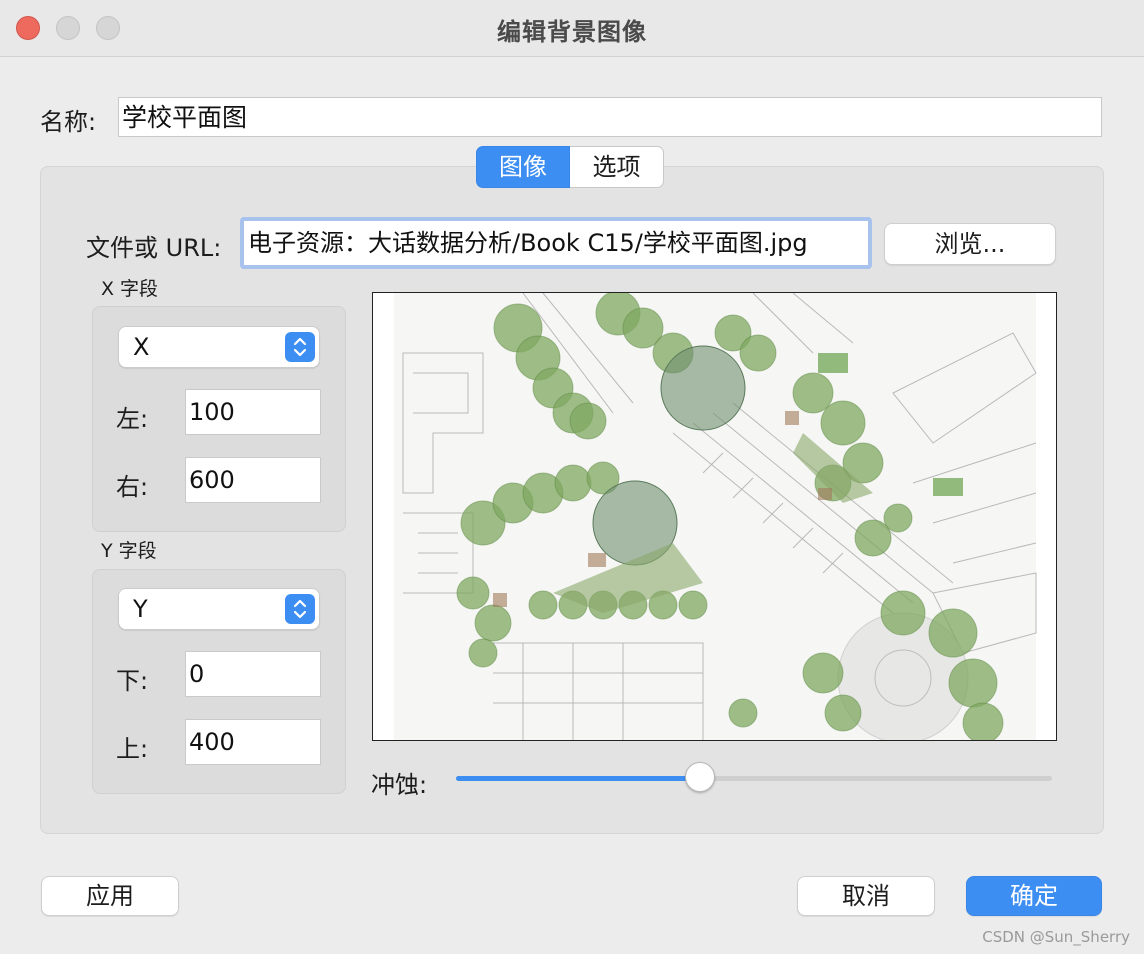 The width and height of the screenshot is (1144, 954). I want to click on y-field-select: Y, so click(219, 609).